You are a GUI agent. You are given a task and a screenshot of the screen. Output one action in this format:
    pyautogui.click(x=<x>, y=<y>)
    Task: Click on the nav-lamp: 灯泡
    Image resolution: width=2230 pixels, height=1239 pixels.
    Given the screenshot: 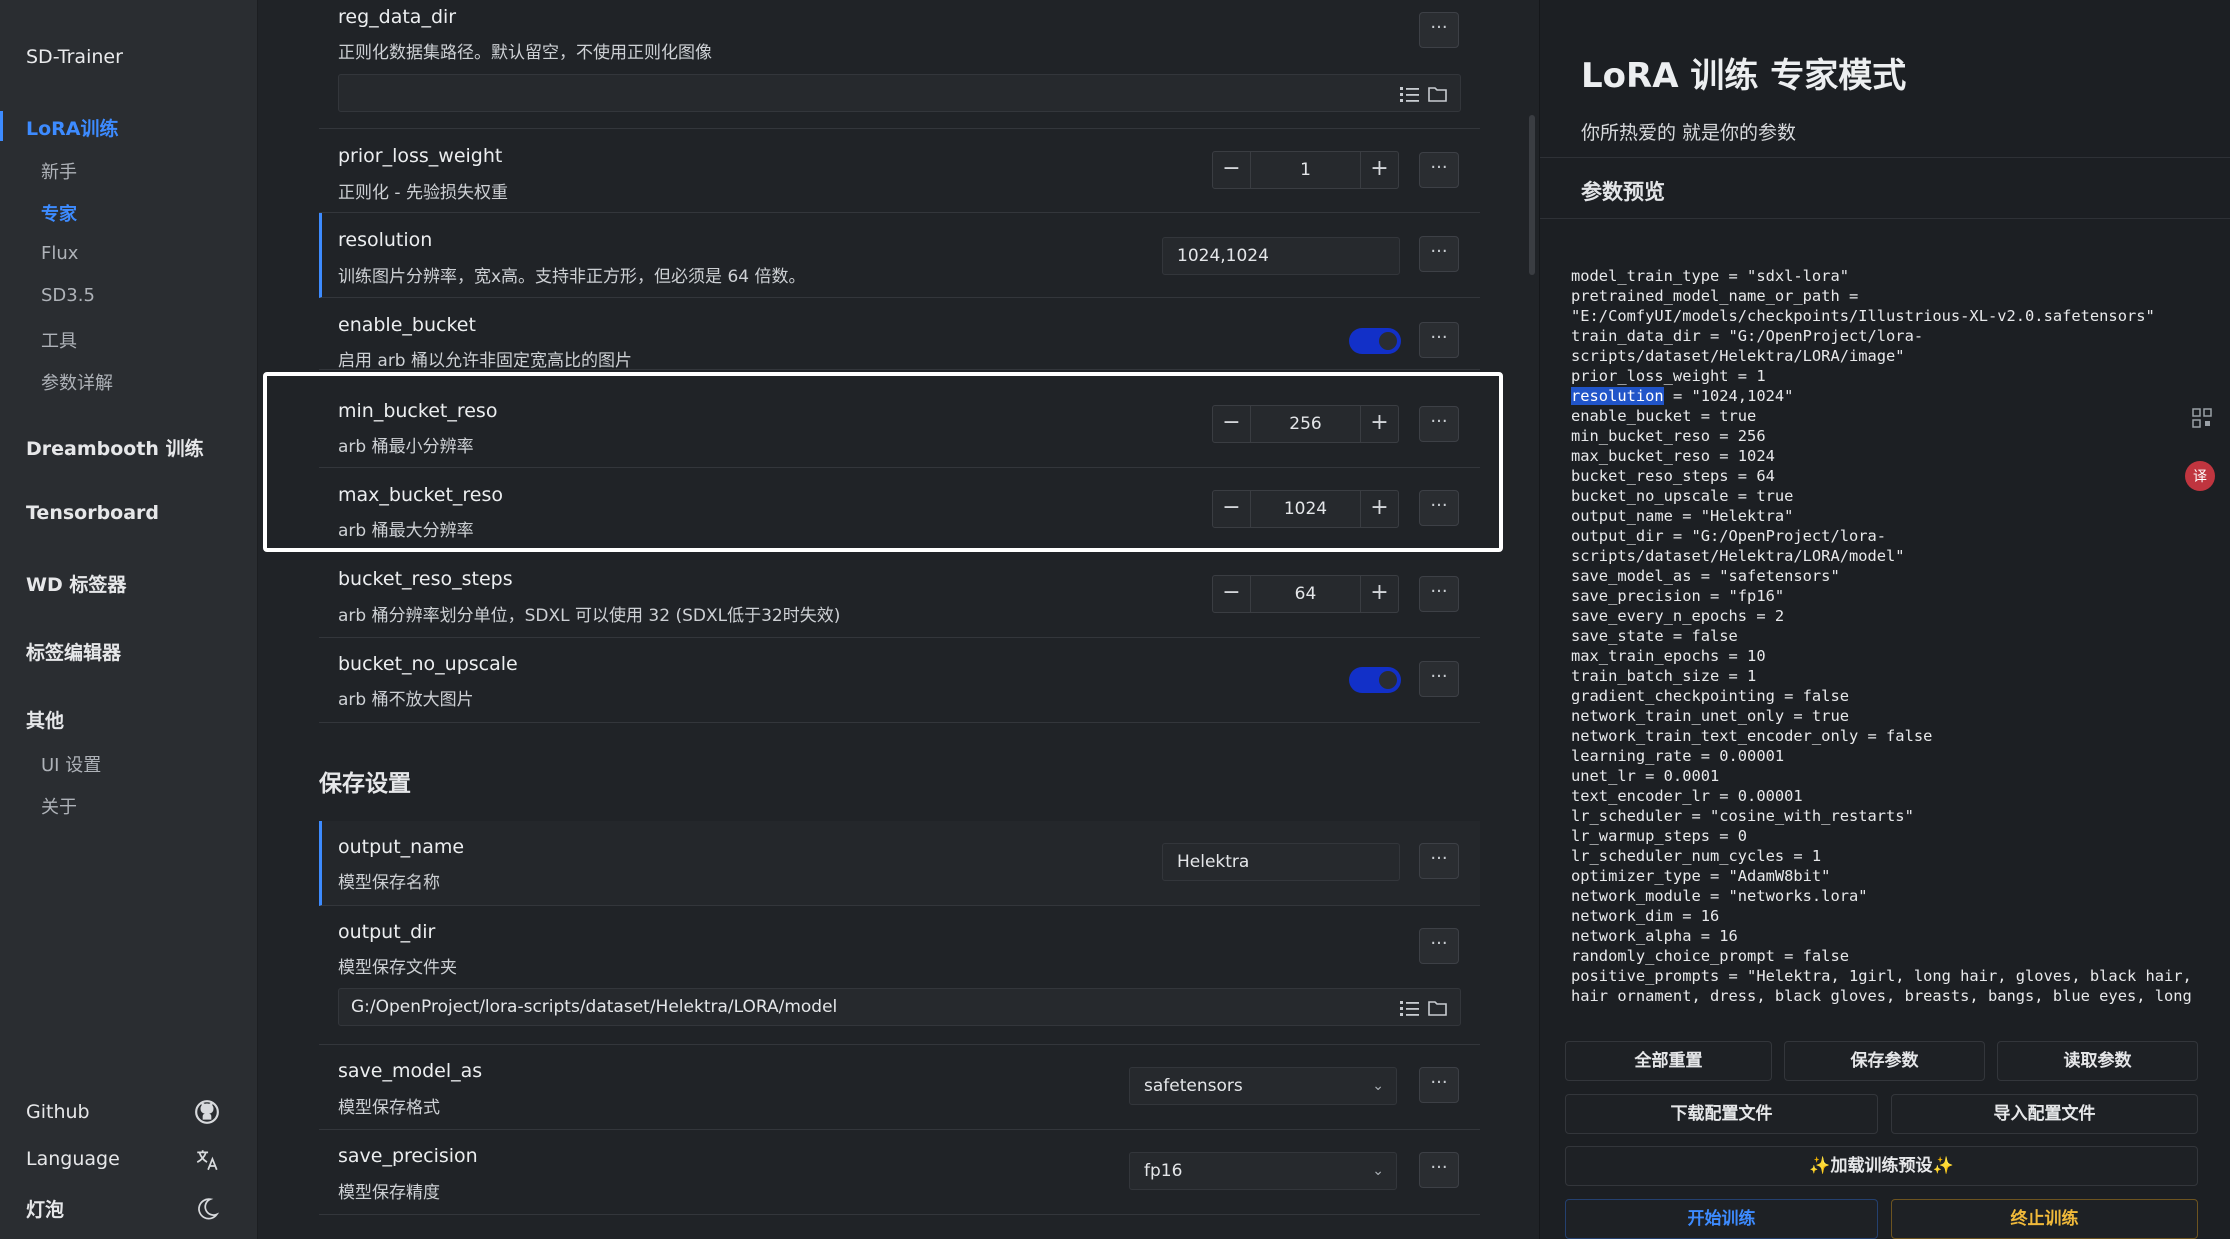 What is the action you would take?
    pyautogui.click(x=45, y=1208)
    